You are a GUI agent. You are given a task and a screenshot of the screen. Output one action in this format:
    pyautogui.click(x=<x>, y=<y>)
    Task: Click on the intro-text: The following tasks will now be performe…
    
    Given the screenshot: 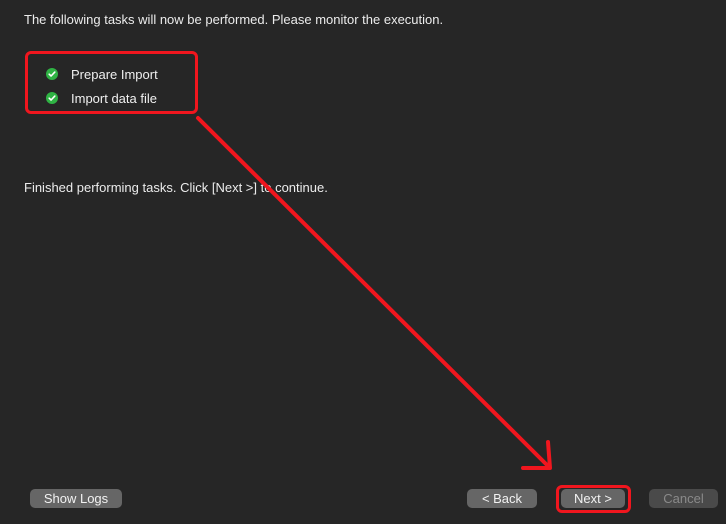 What is the action you would take?
    pyautogui.click(x=234, y=19)
    